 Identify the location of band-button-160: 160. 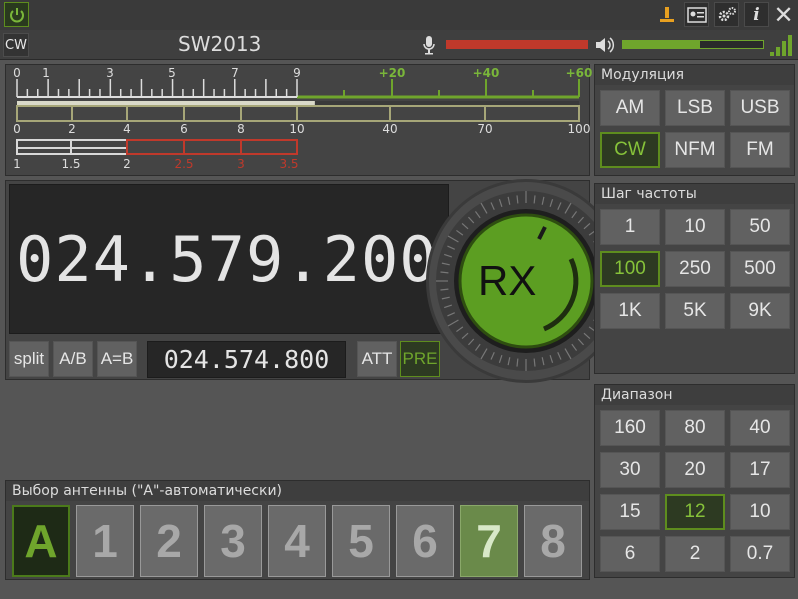
(630, 428).